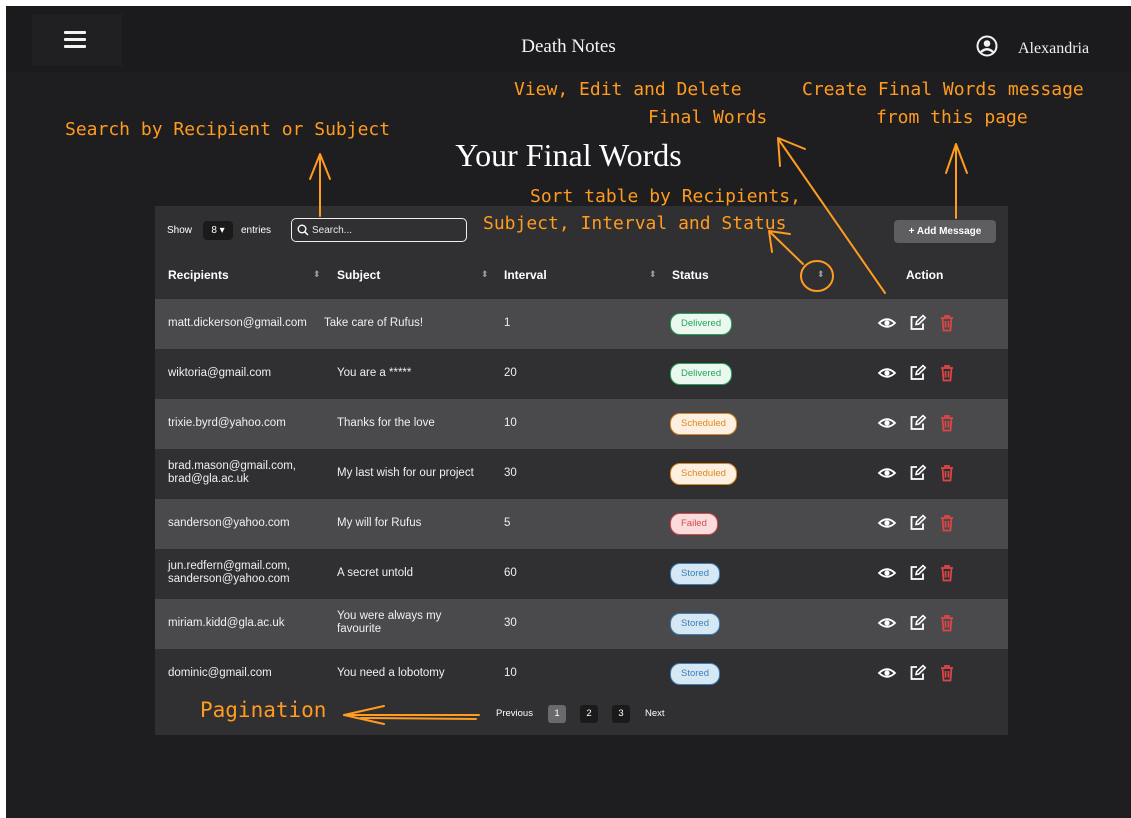 The width and height of the screenshot is (1131, 818). Describe the element at coordinates (791, 152) in the screenshot. I see `actions-arrowhead` at that location.